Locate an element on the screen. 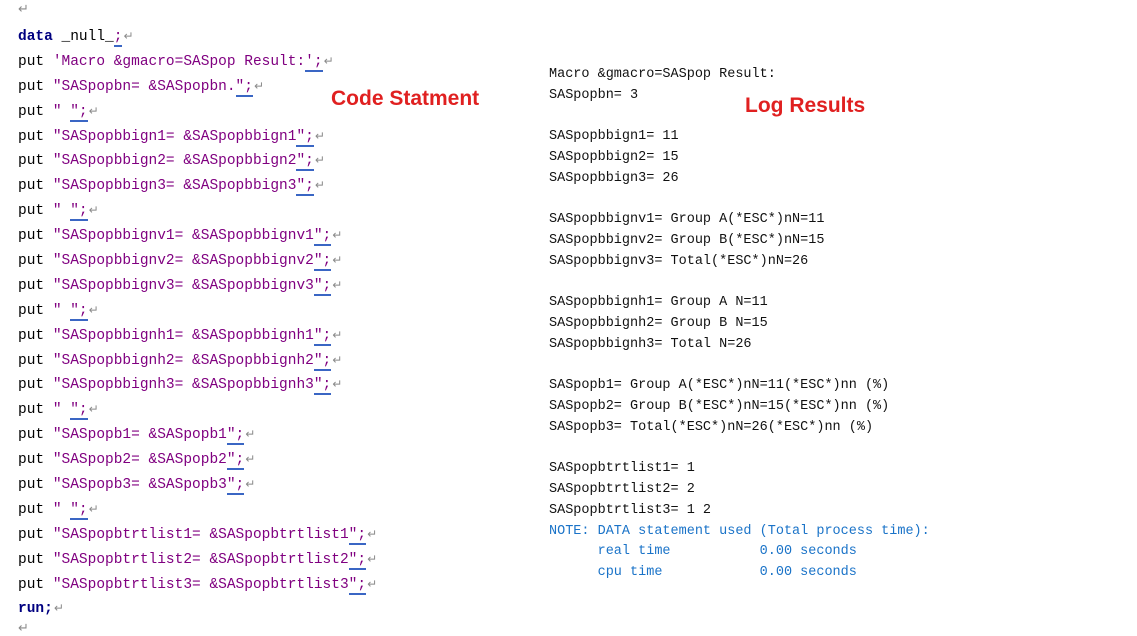 The image size is (1137, 636). code-string: "SASpopbtrtlist3= &SASpopbtrtlist3 is located at coordinates (200, 584).